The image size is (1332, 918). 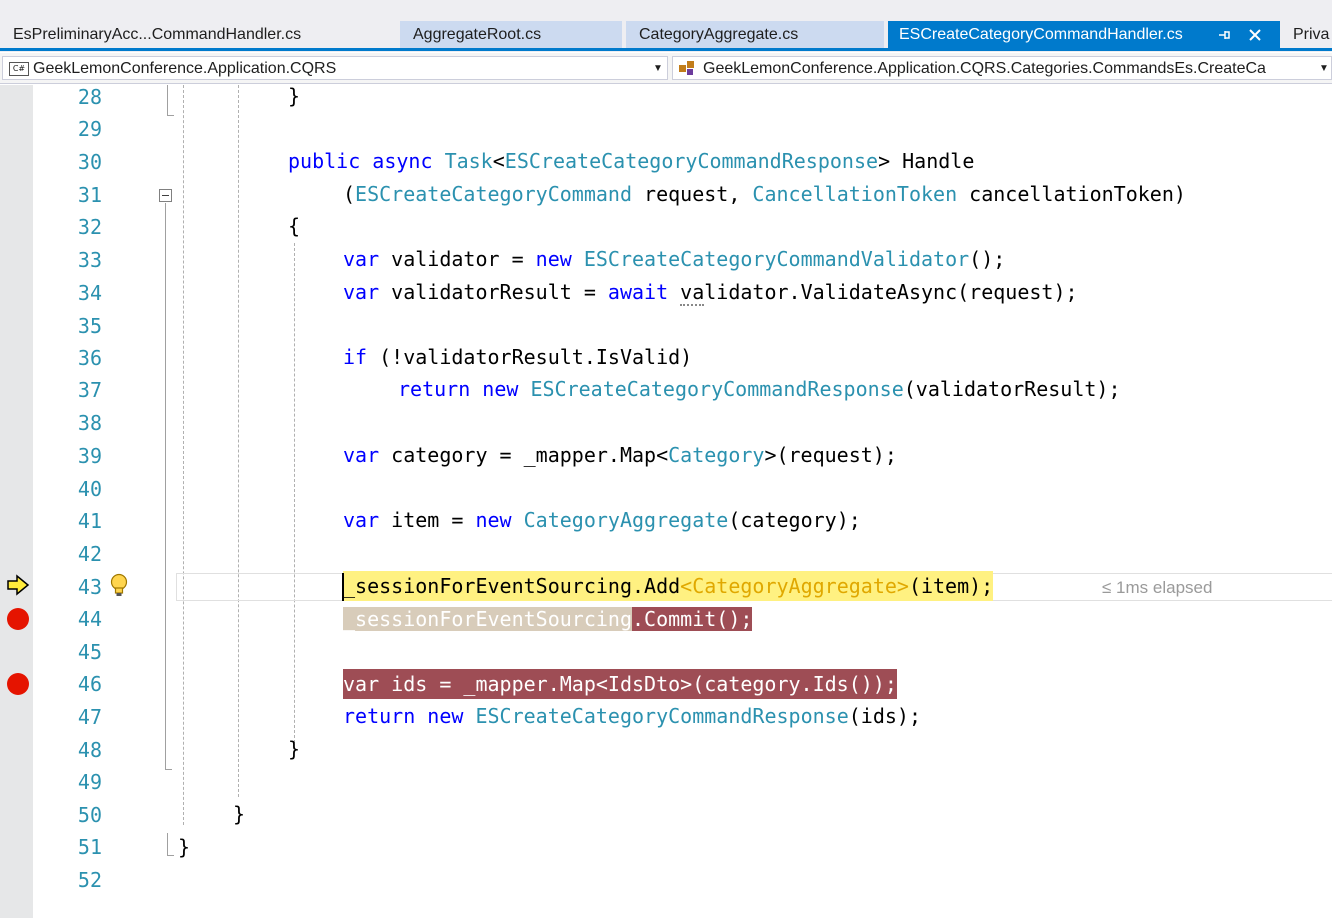 I want to click on code-line: if (!validatorResult.IsValid), so click(x=518, y=357).